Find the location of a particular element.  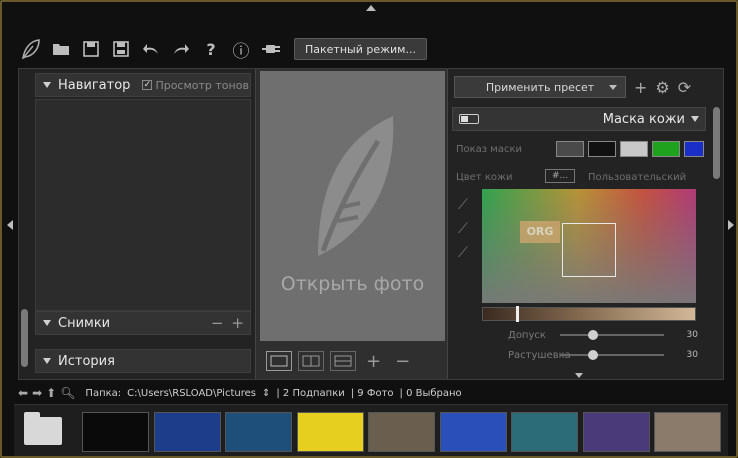

skin-mask-toggle is located at coordinates (469, 119).